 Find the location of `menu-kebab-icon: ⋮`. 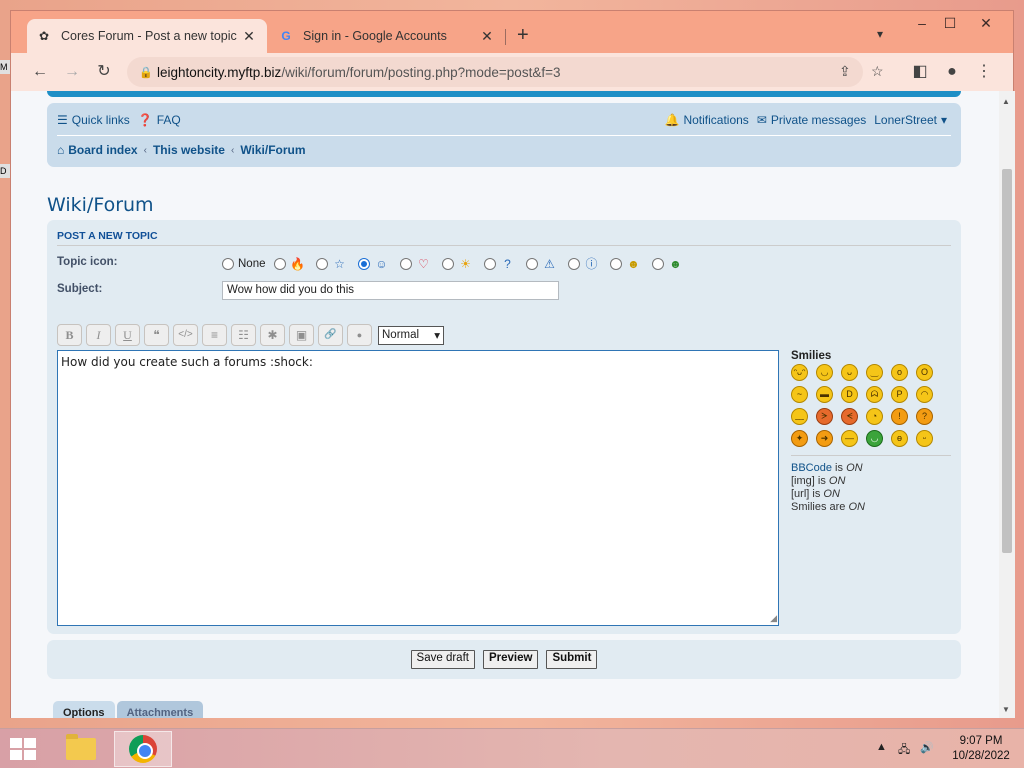

menu-kebab-icon: ⋮ is located at coordinates (984, 72).